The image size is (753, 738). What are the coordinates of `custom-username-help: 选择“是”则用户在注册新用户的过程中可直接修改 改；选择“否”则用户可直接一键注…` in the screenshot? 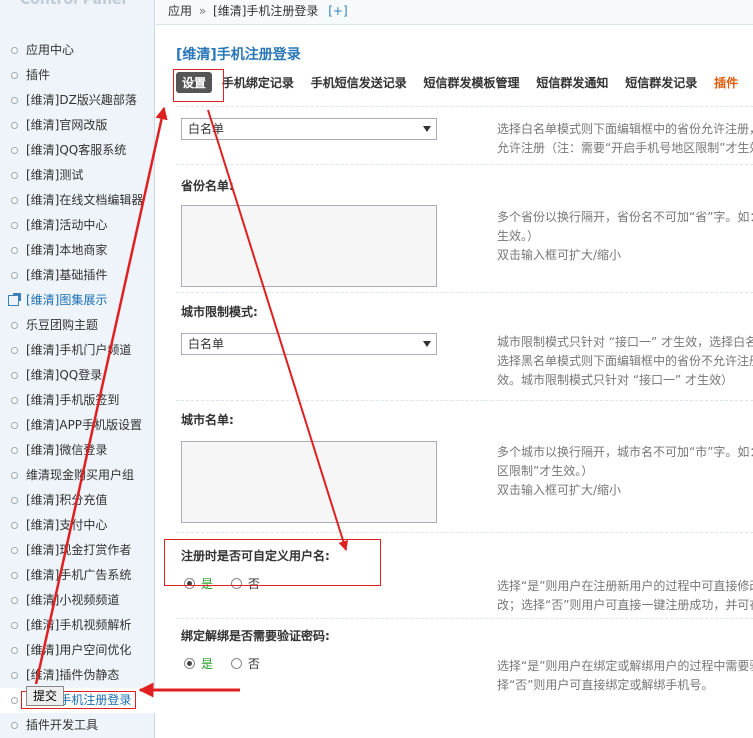 It's located at (625, 596).